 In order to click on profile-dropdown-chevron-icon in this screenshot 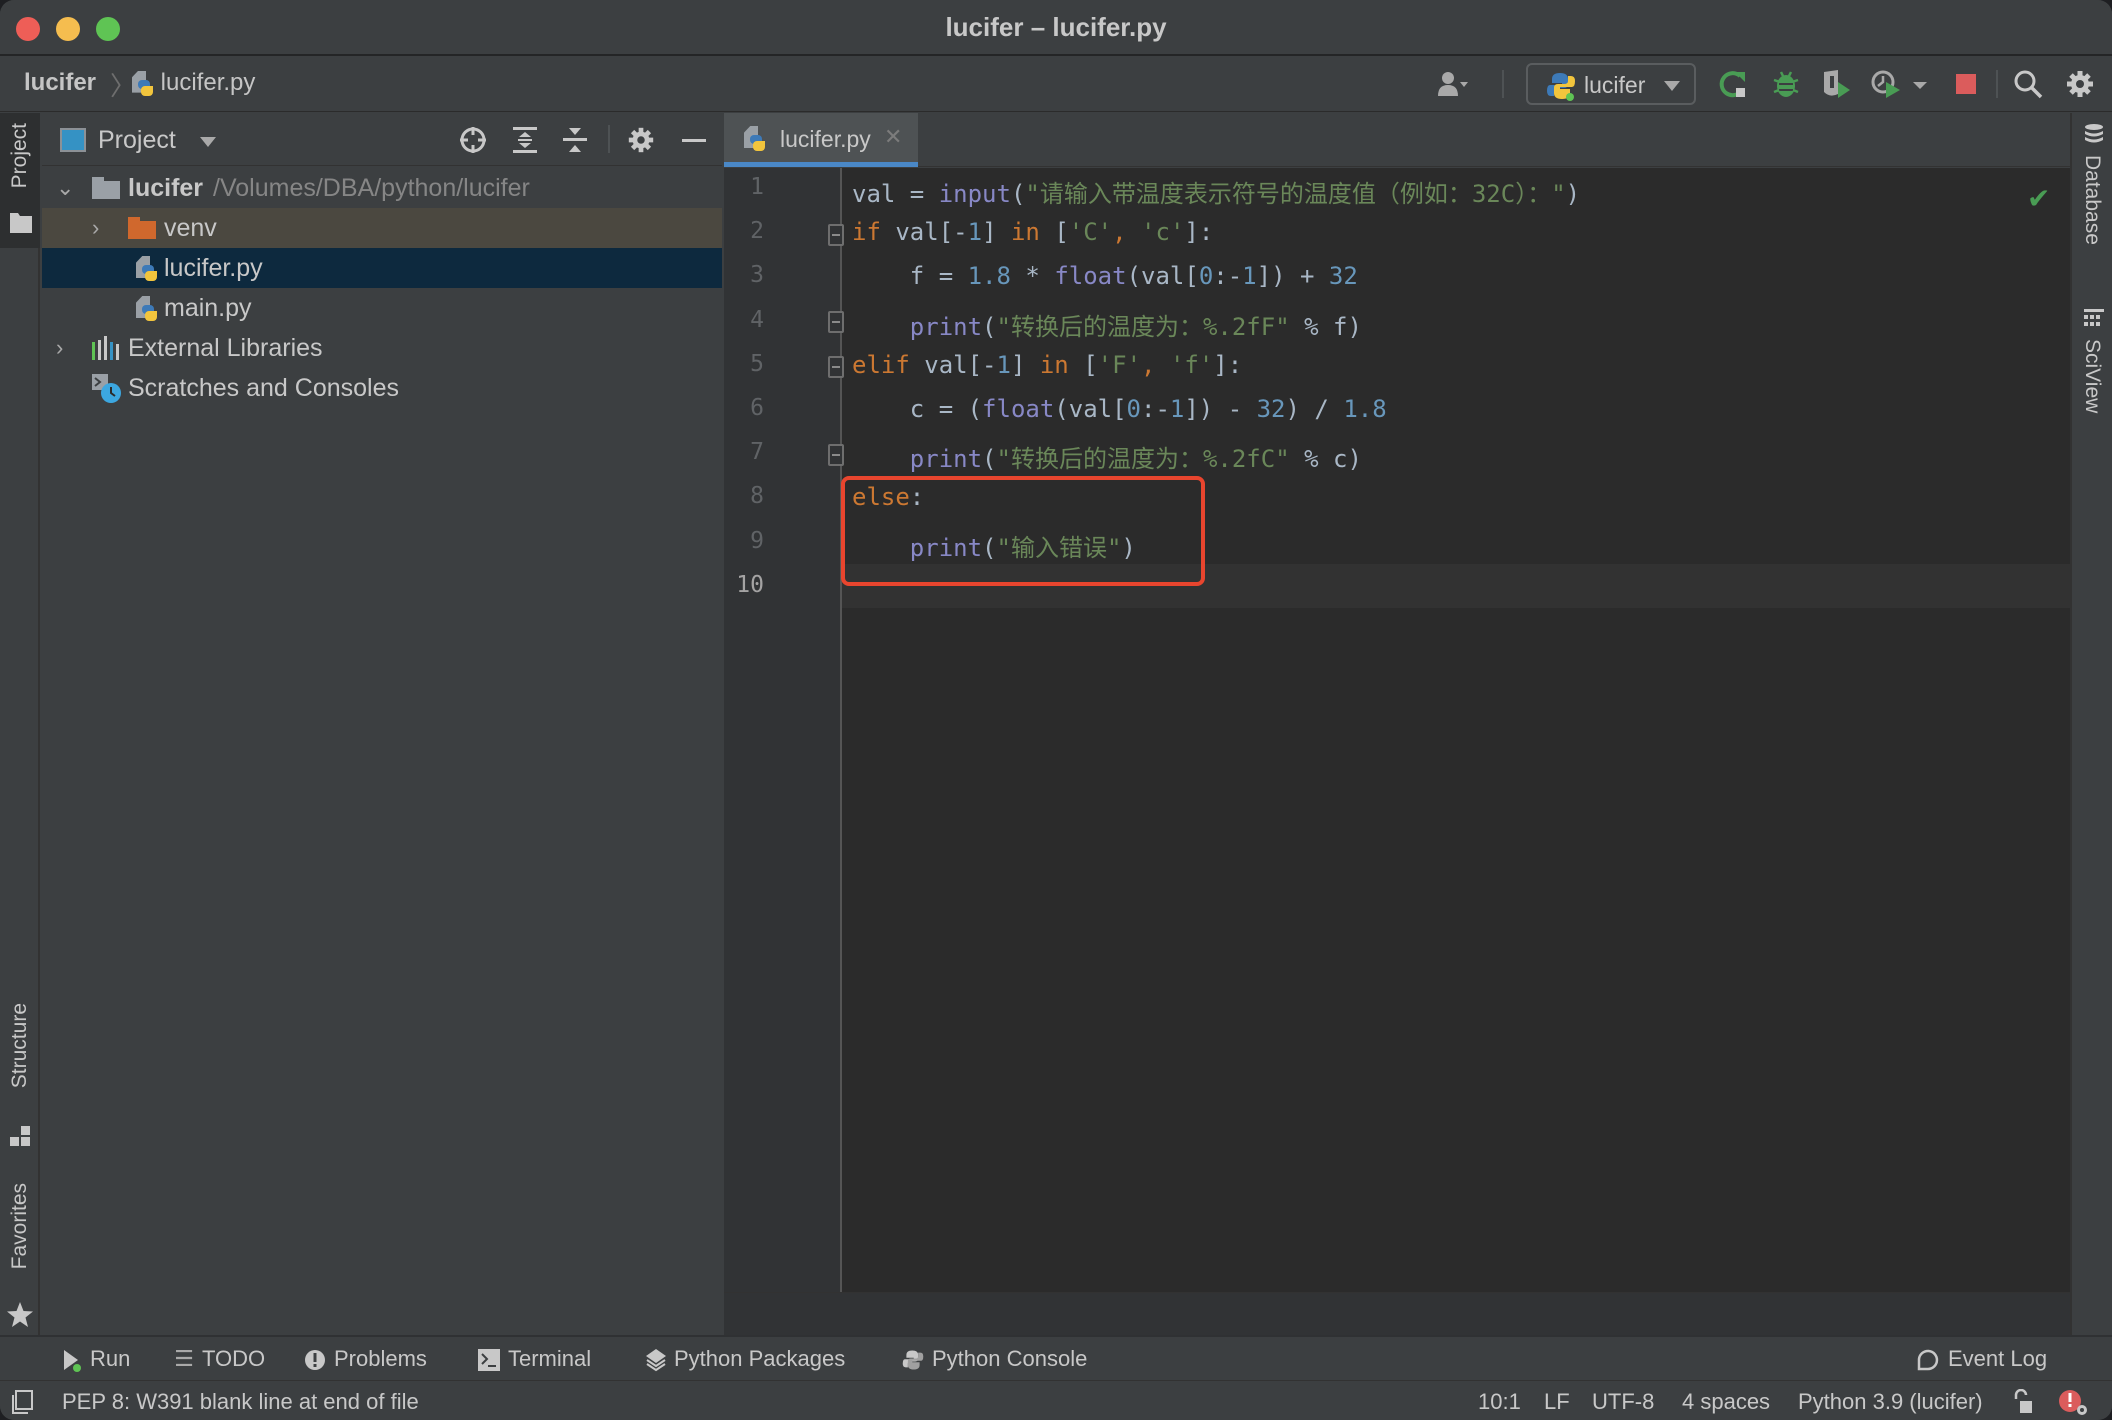, I will do `click(1920, 84)`.